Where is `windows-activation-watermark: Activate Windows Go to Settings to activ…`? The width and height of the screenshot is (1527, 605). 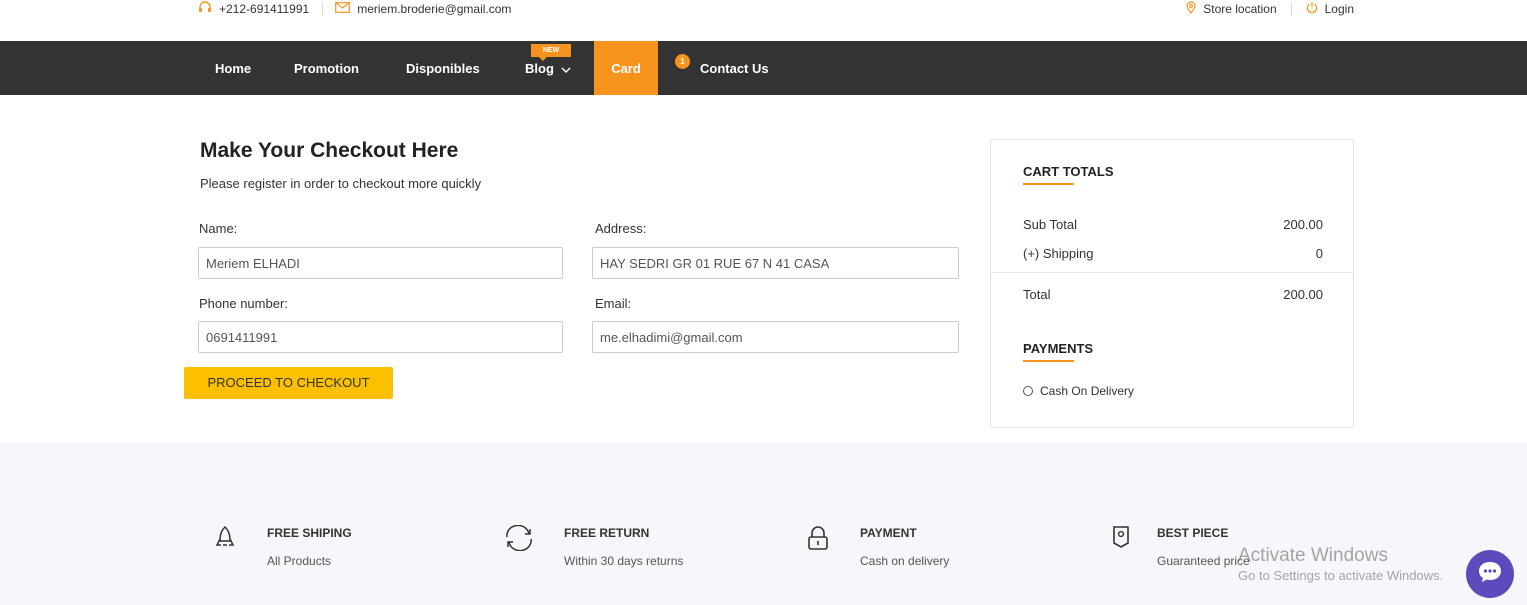 windows-activation-watermark: Activate Windows Go to Settings to activ… is located at coordinates (1340, 564).